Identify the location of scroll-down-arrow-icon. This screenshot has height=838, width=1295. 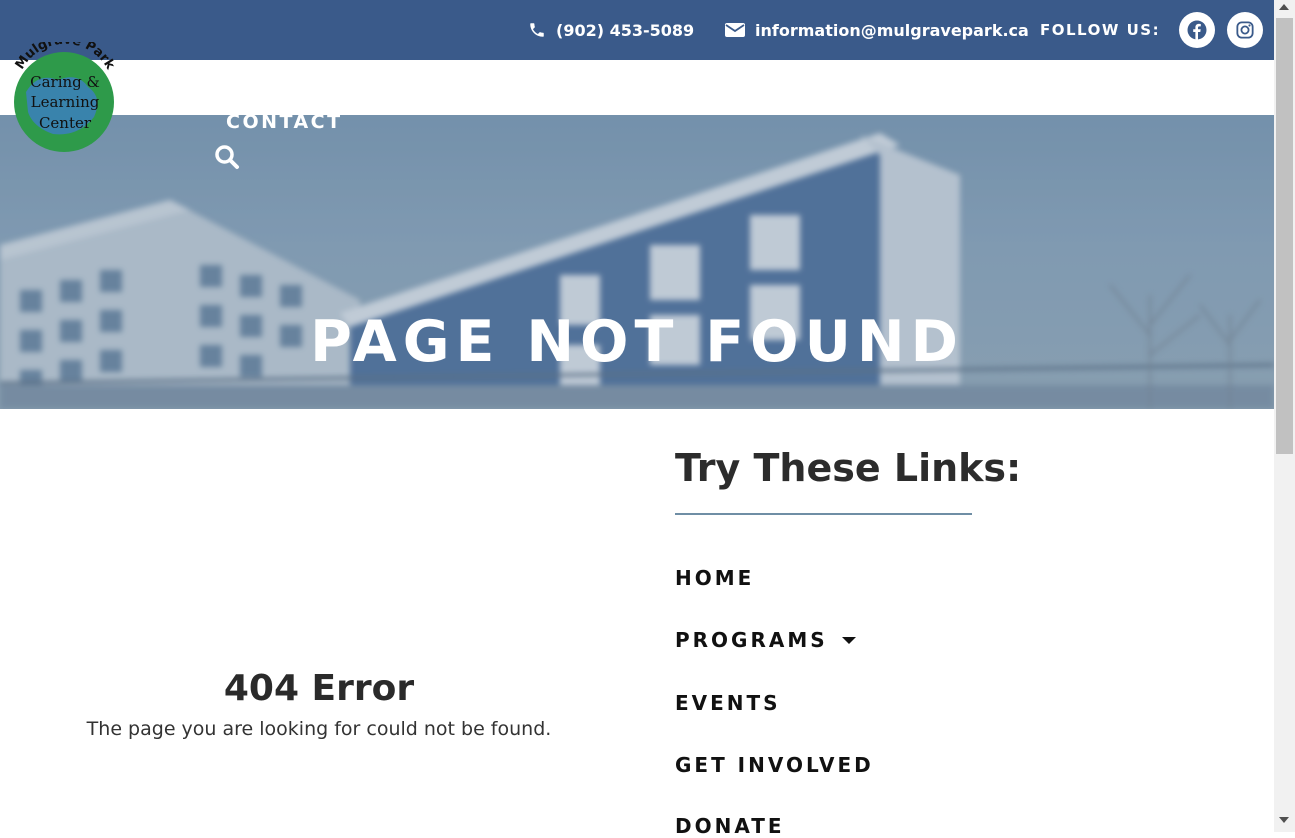
(1284, 820).